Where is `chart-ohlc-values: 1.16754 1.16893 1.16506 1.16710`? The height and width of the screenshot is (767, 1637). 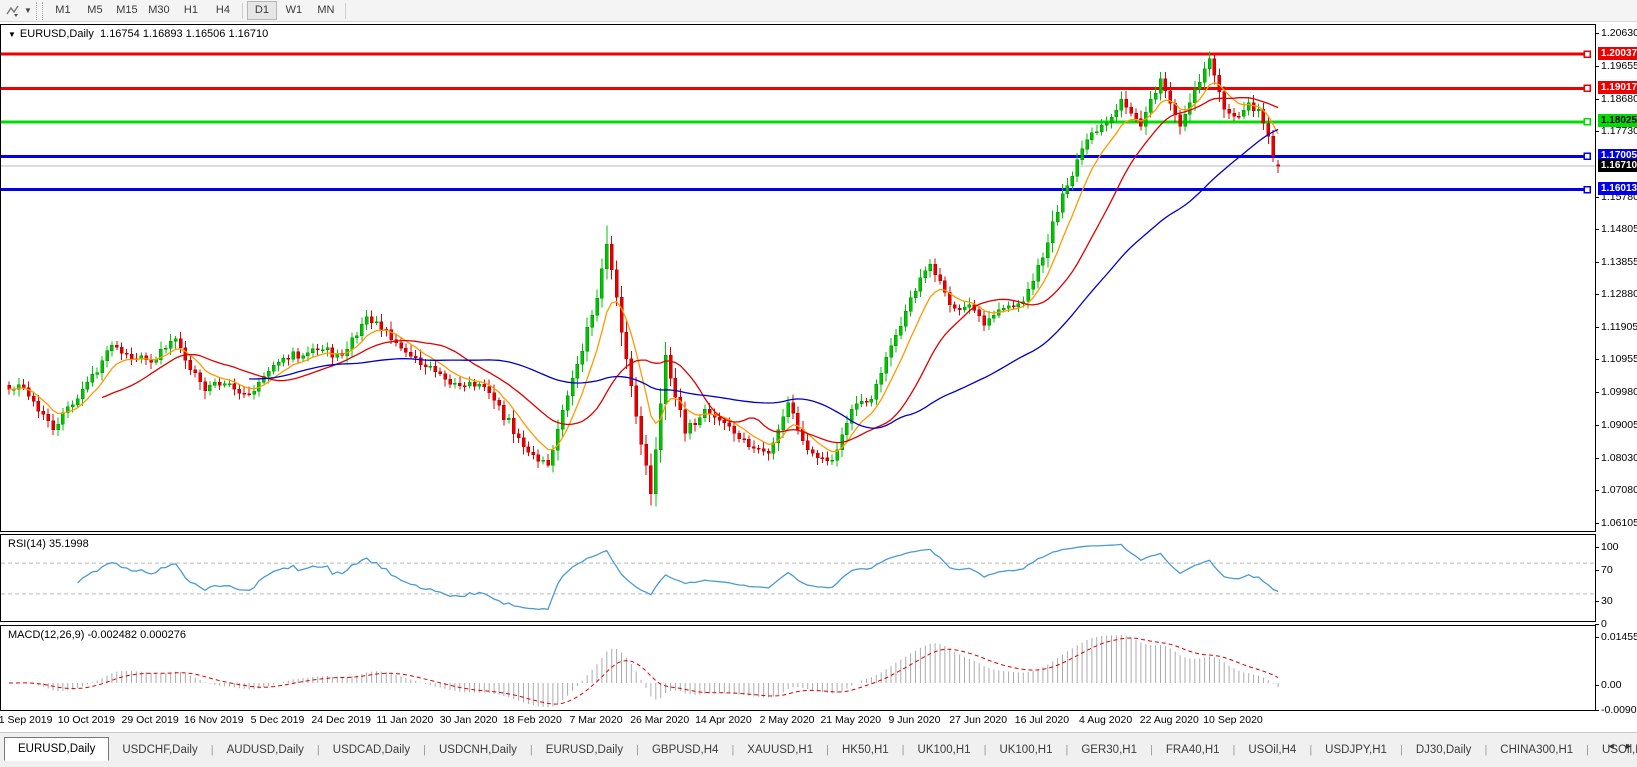 chart-ohlc-values: 1.16754 1.16893 1.16506 1.16710 is located at coordinates (184, 34).